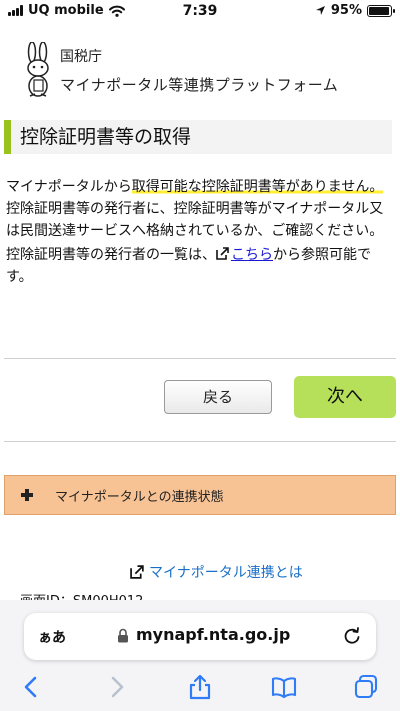 The height and width of the screenshot is (711, 400). I want to click on page-title: 控除証明書等の取得, so click(106, 137).